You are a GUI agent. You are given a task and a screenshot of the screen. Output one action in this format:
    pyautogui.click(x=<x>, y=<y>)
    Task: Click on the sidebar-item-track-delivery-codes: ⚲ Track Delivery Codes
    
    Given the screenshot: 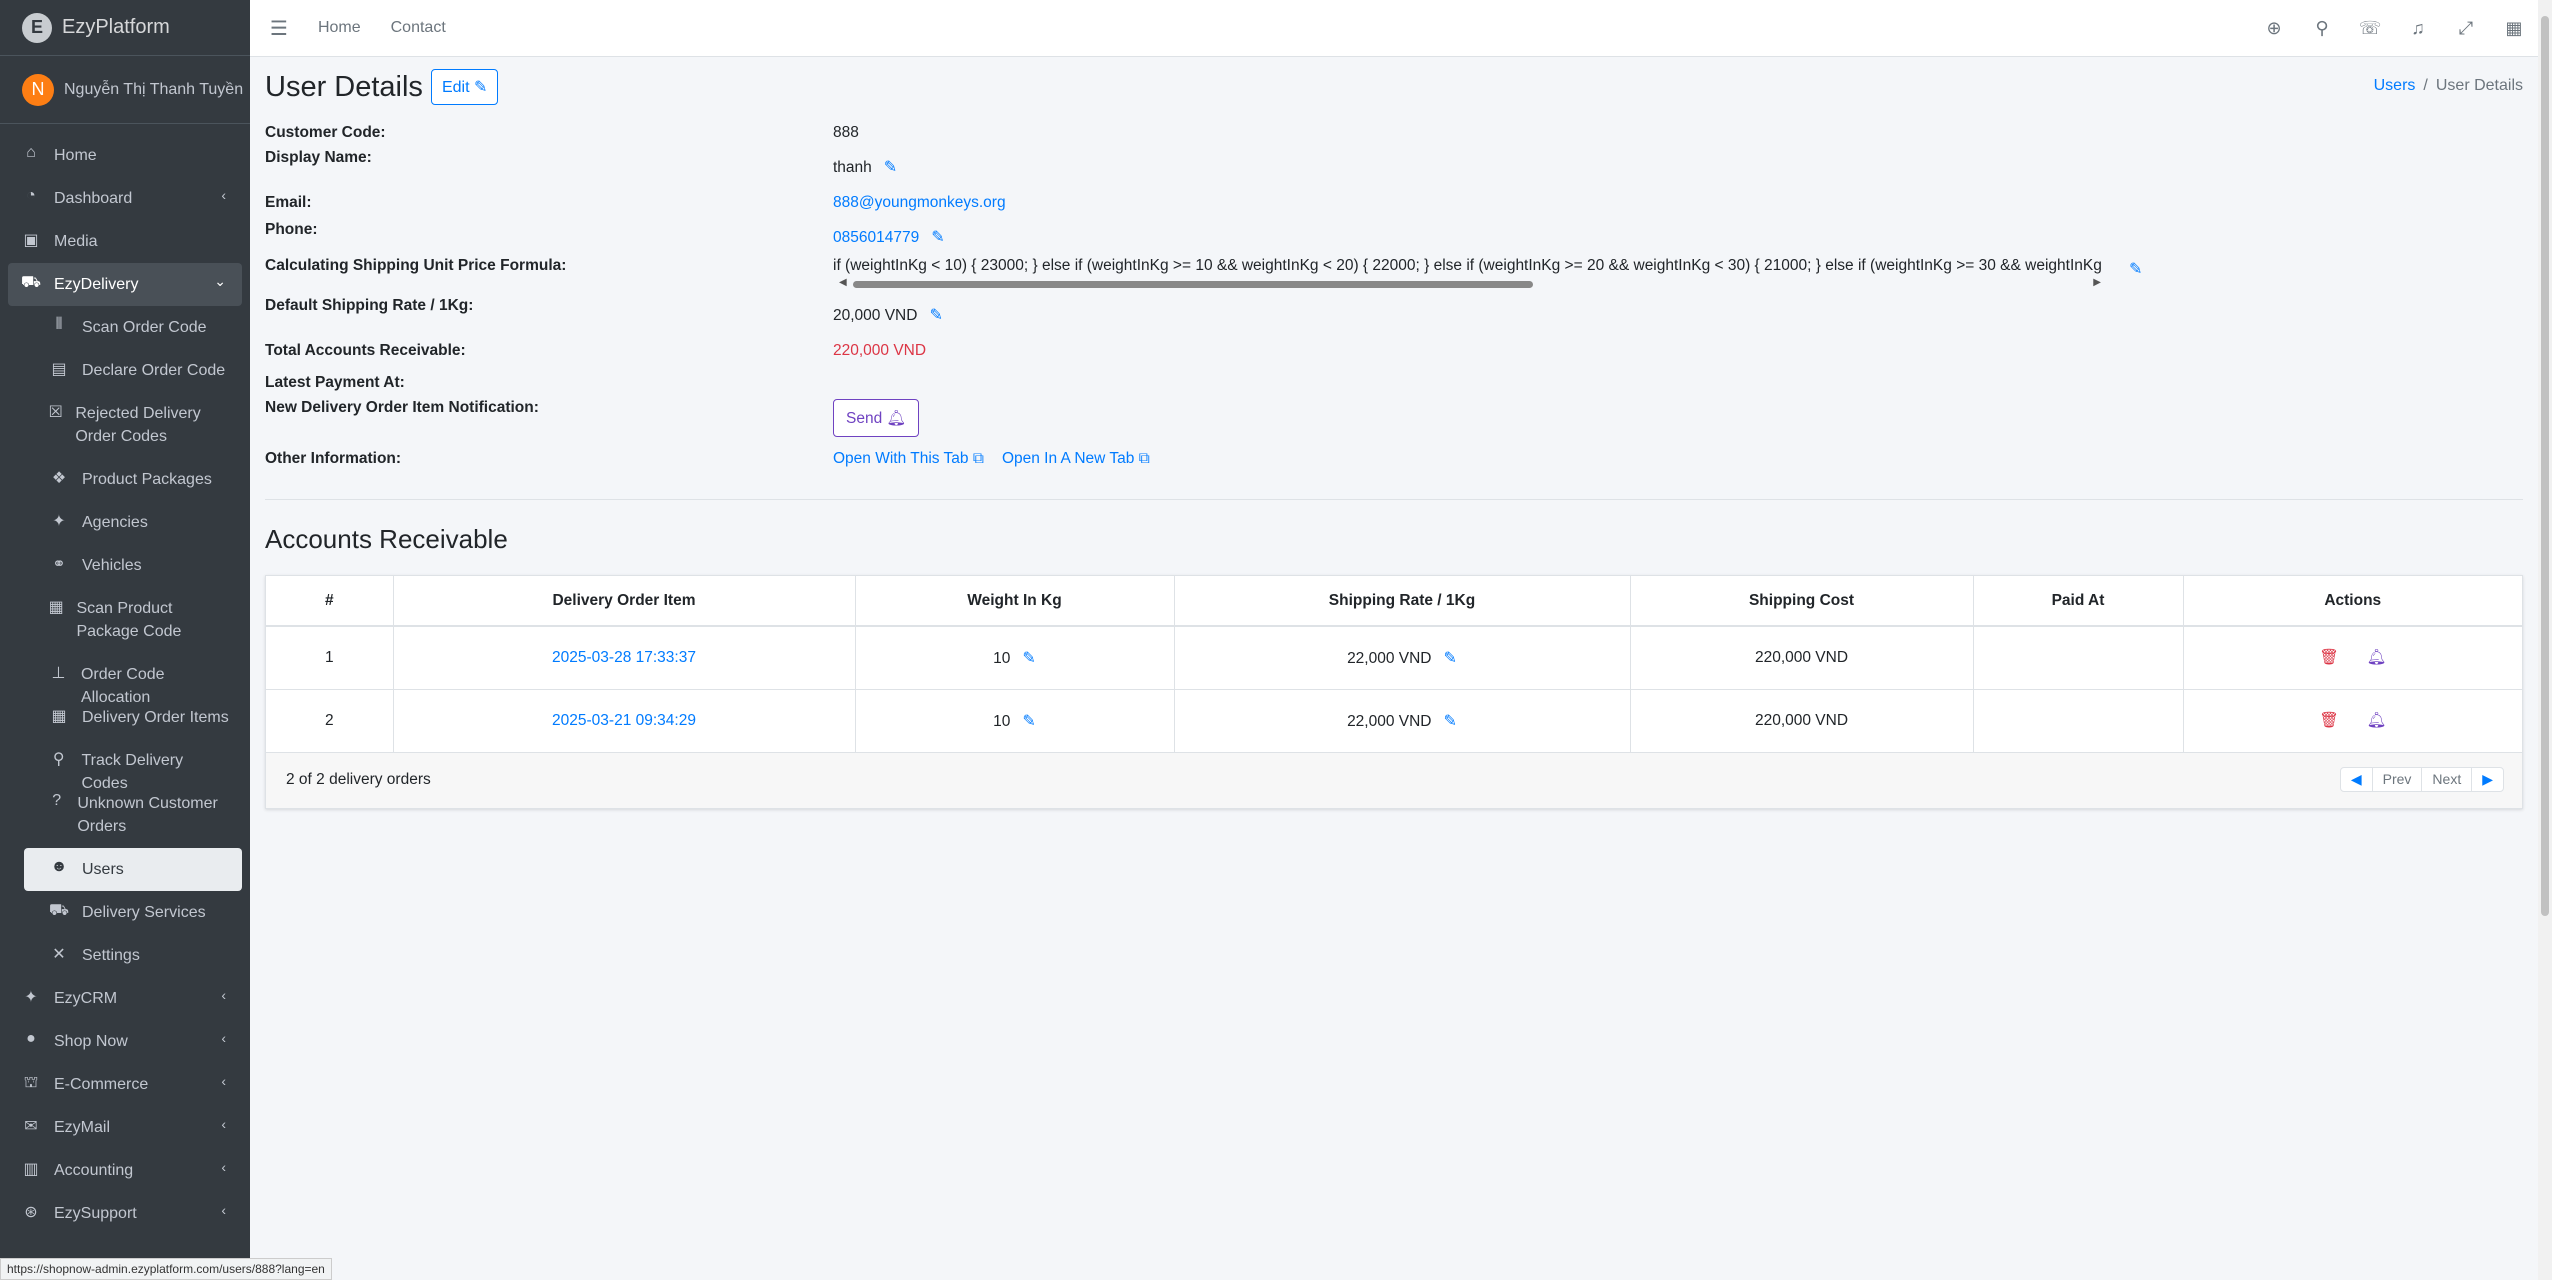 What is the action you would take?
    pyautogui.click(x=133, y=765)
    